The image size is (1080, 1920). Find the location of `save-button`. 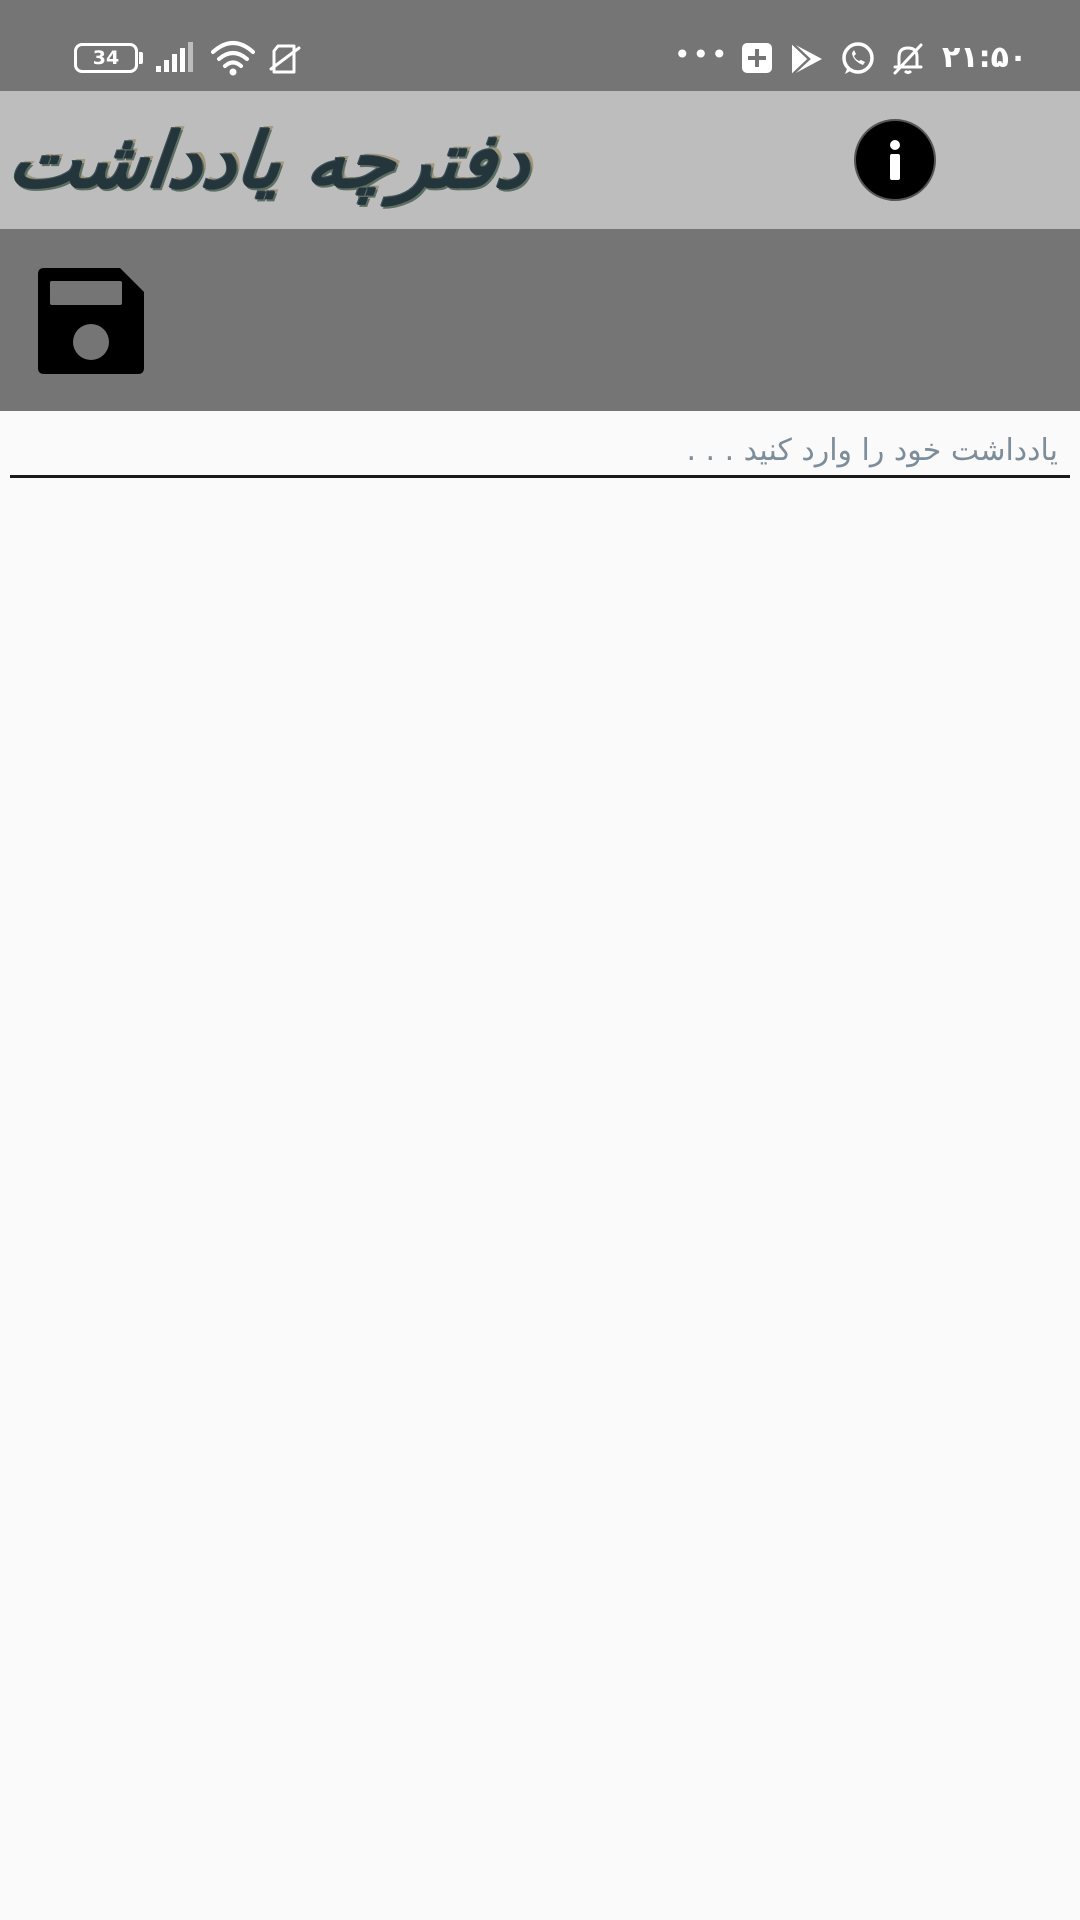

save-button is located at coordinates (91, 321).